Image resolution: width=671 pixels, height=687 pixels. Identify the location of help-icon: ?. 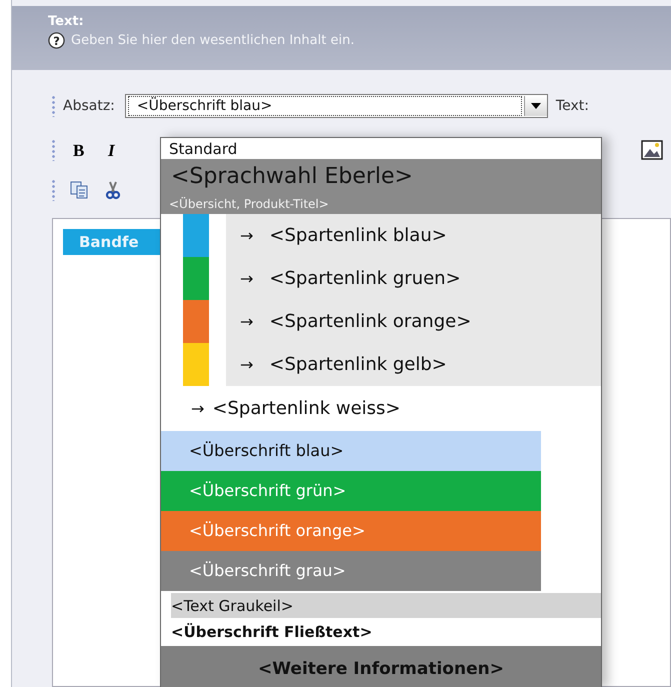
(56, 40).